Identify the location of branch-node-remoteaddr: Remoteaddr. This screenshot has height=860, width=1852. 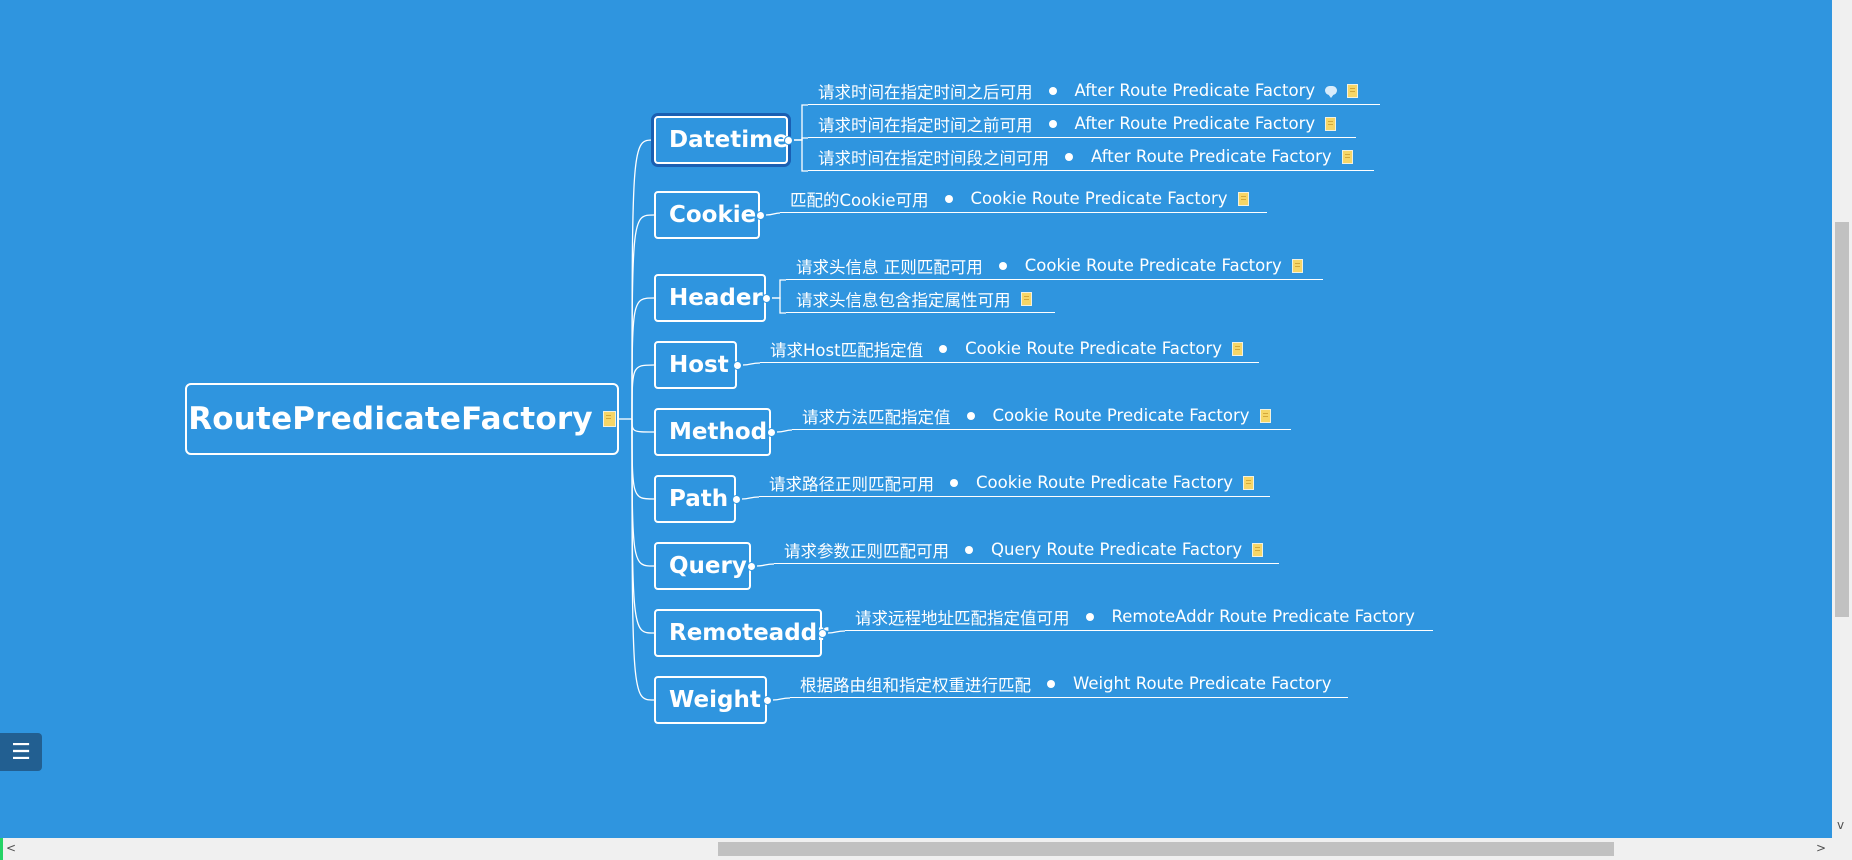
(741, 633).